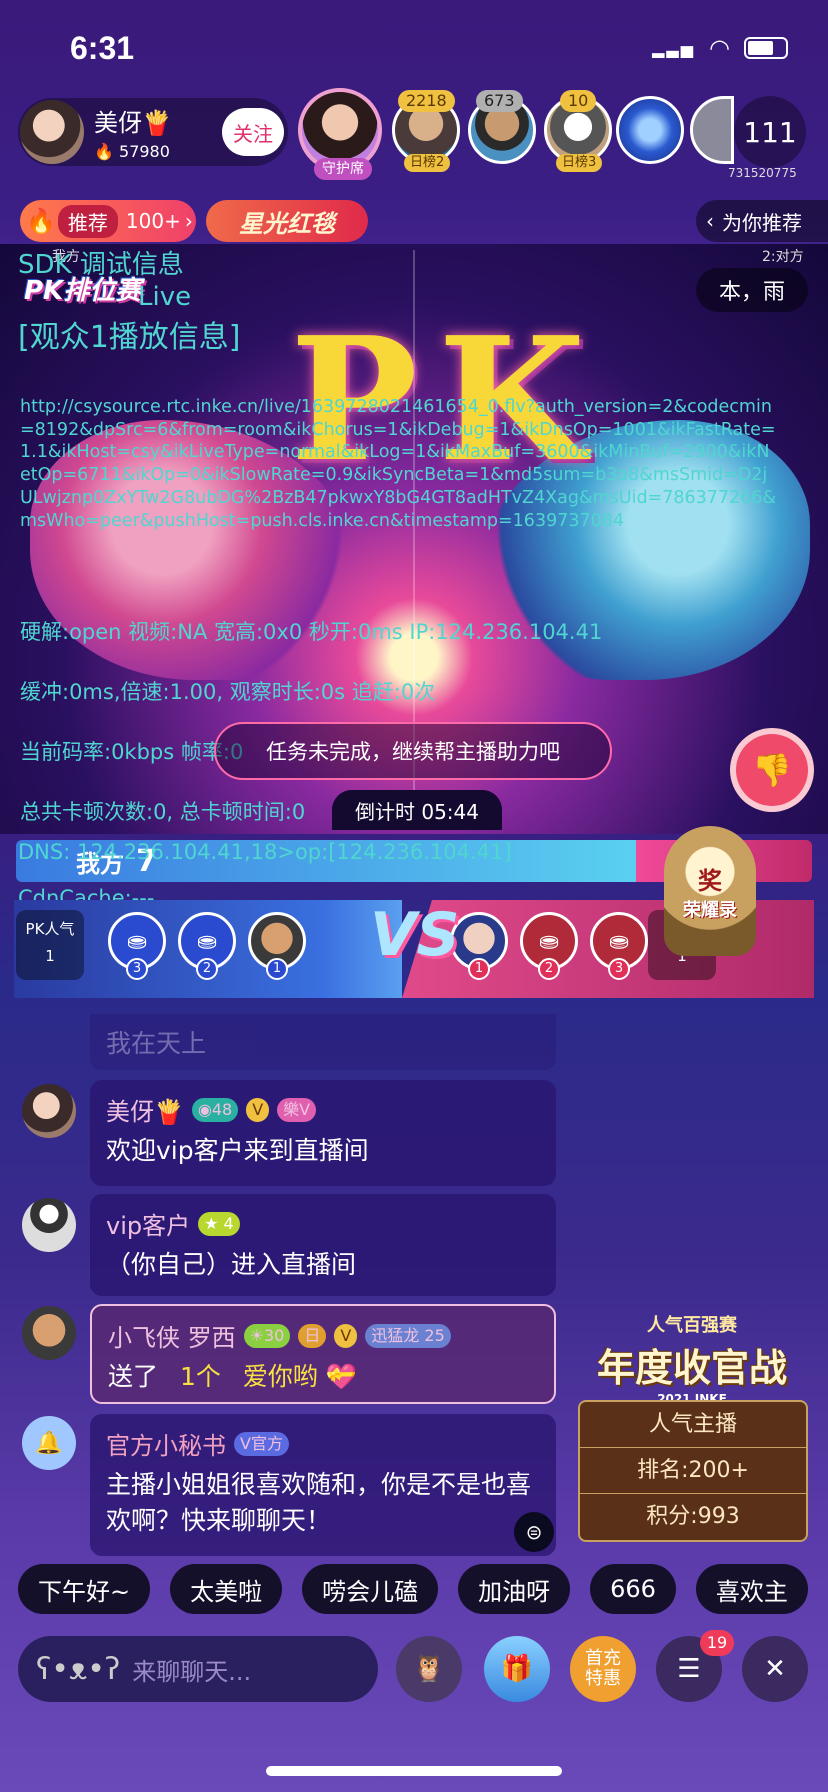 Image resolution: width=828 pixels, height=1792 pixels. I want to click on owl-icon: 🦉, so click(429, 1669).